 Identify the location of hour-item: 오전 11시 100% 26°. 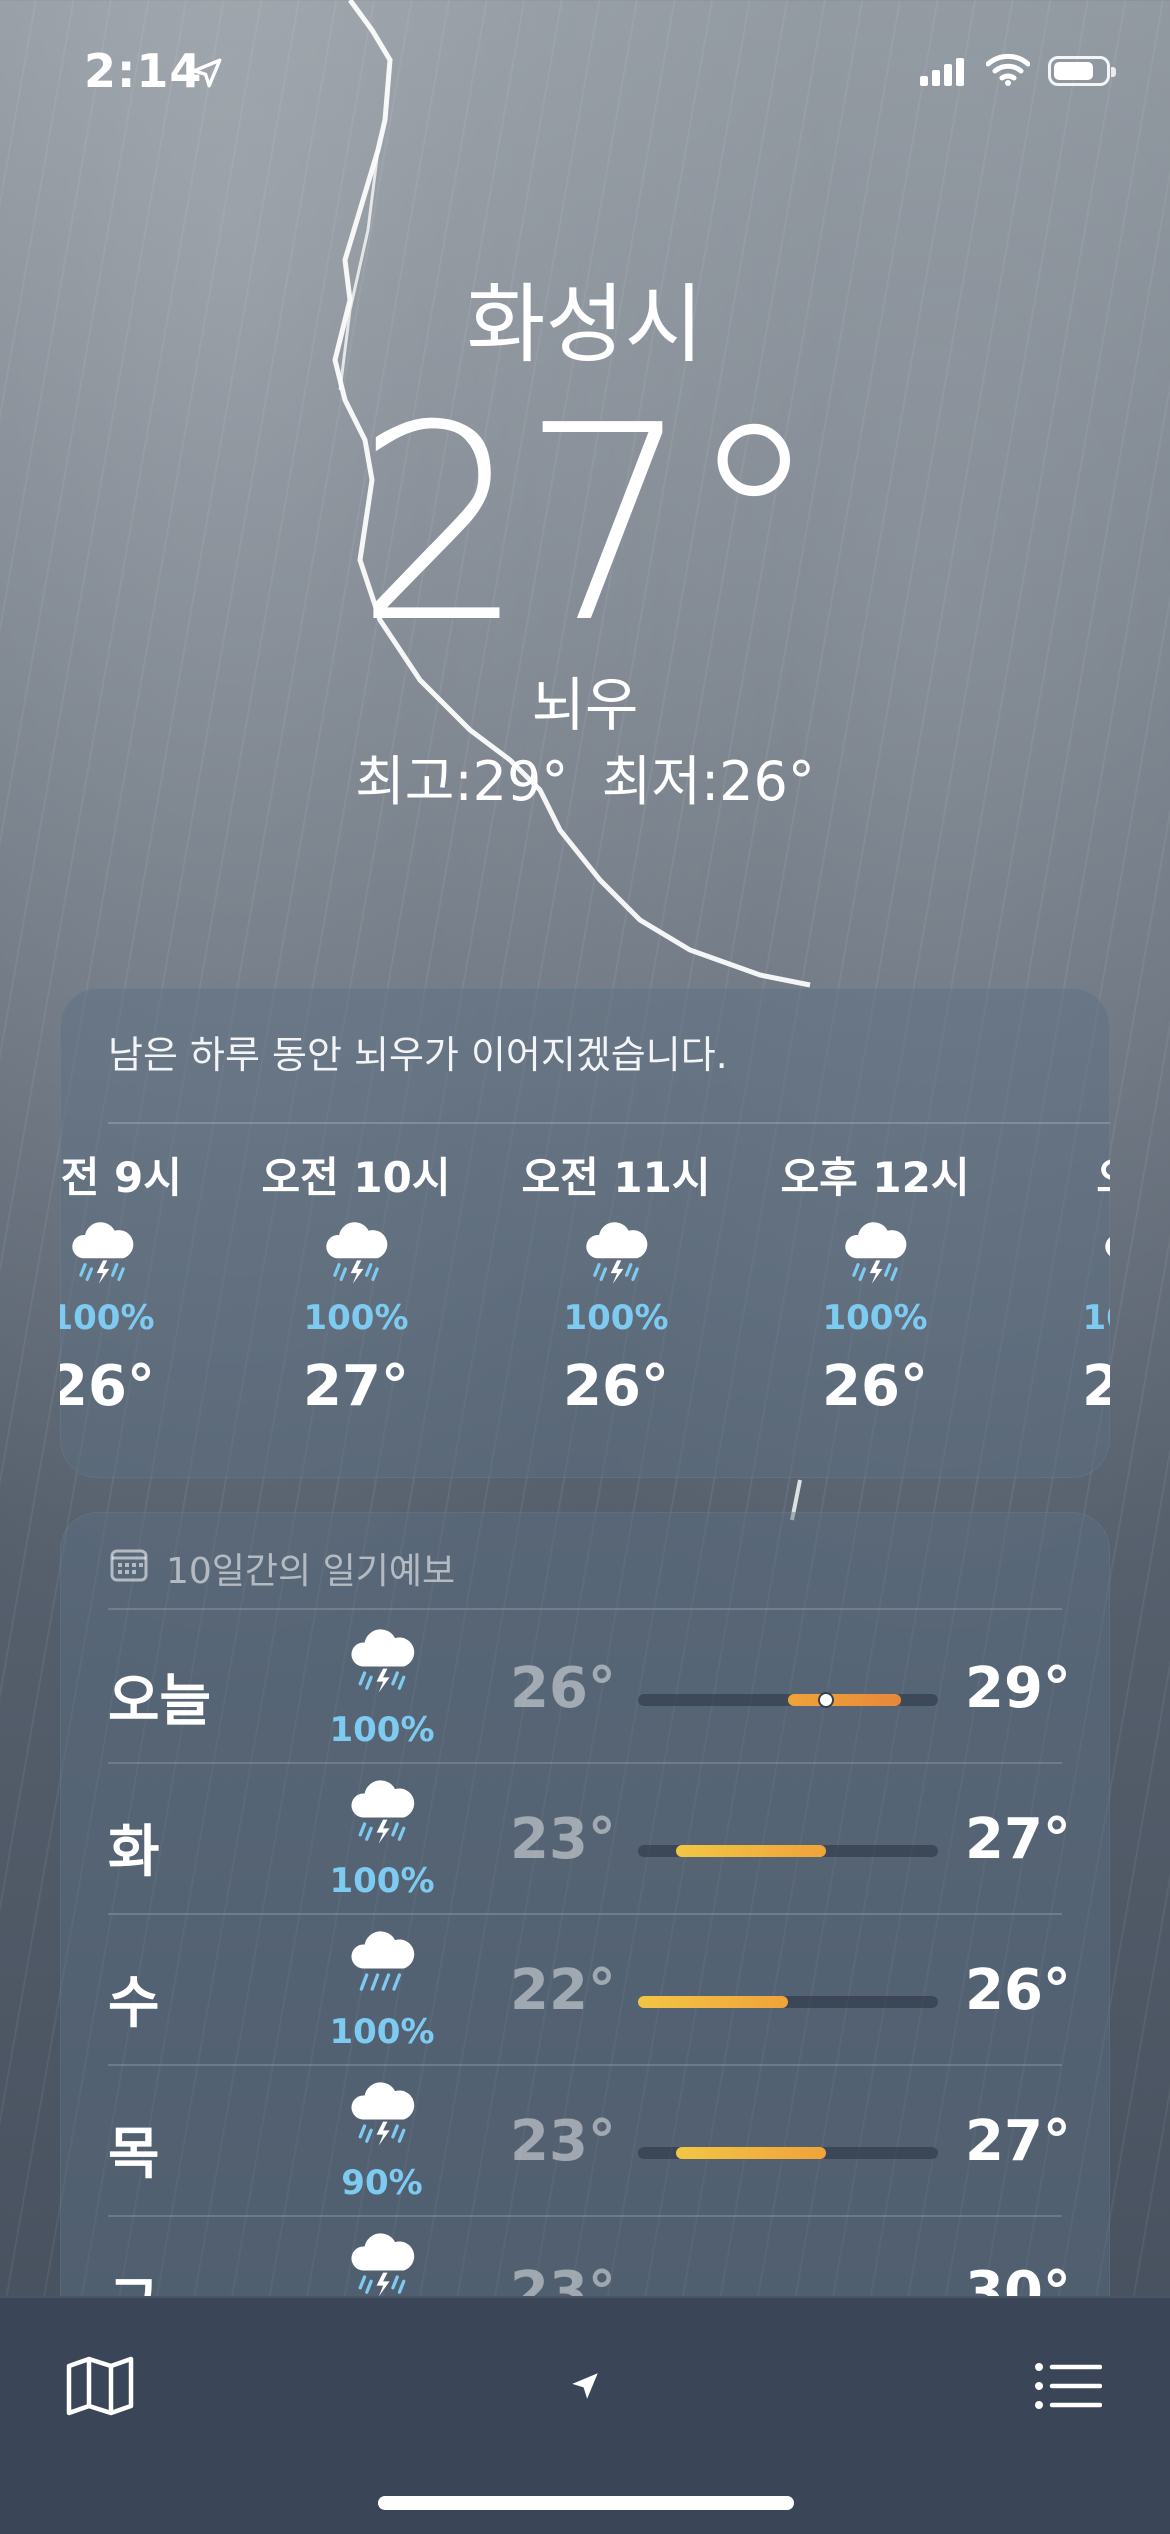
(616, 1290).